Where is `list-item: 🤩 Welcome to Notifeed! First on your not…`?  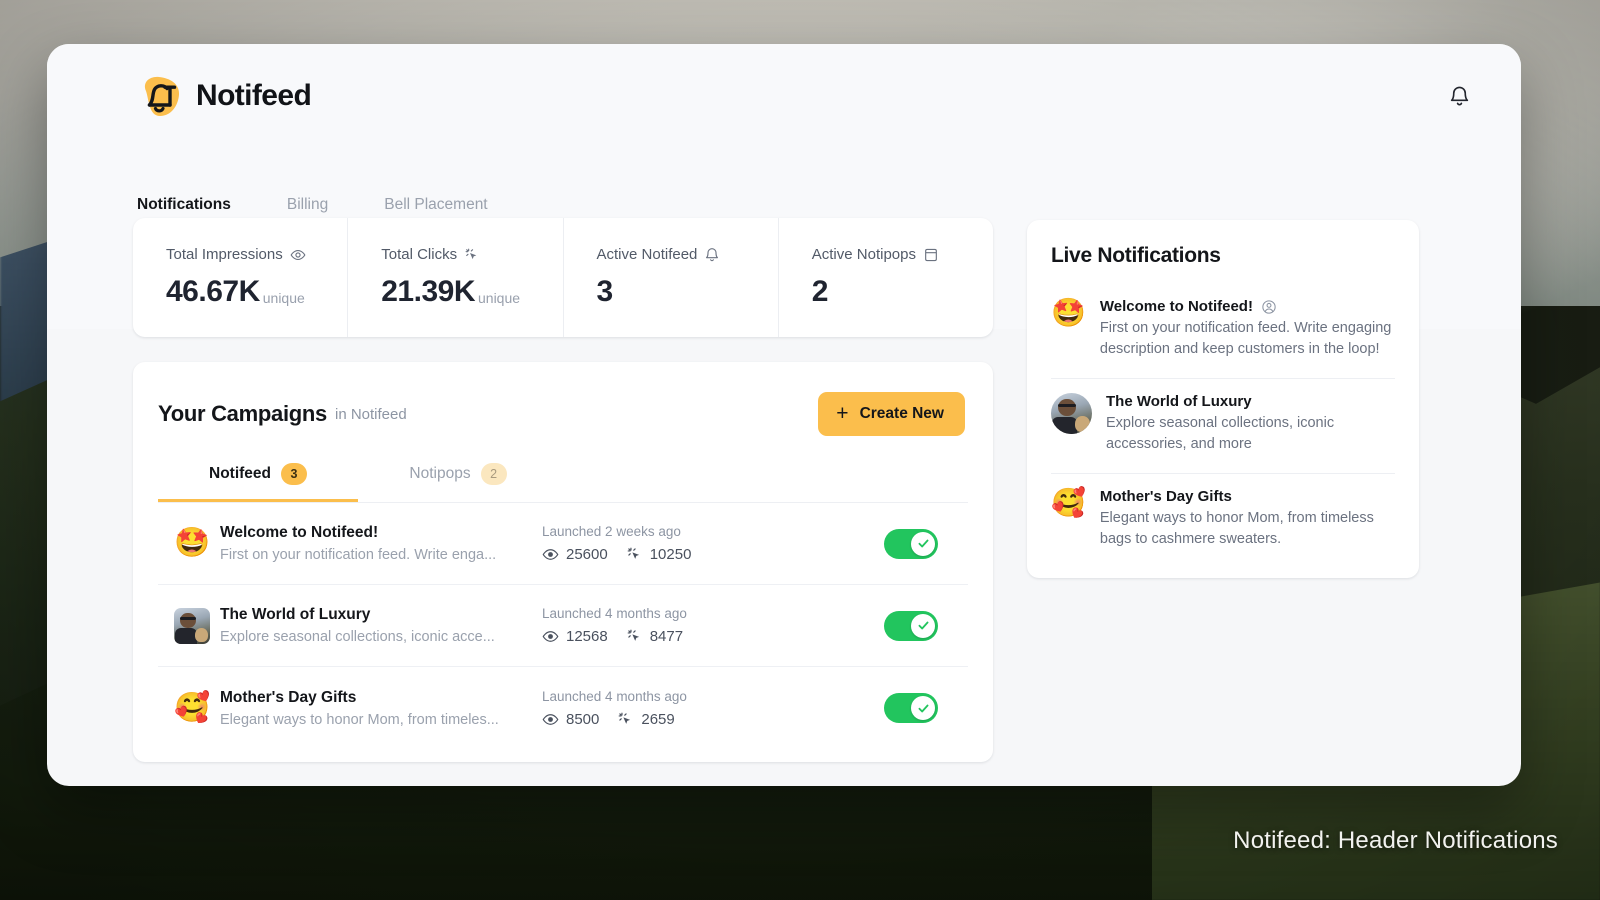
list-item: 🤩 Welcome to Notifeed! First on your not… is located at coordinates (1223, 332).